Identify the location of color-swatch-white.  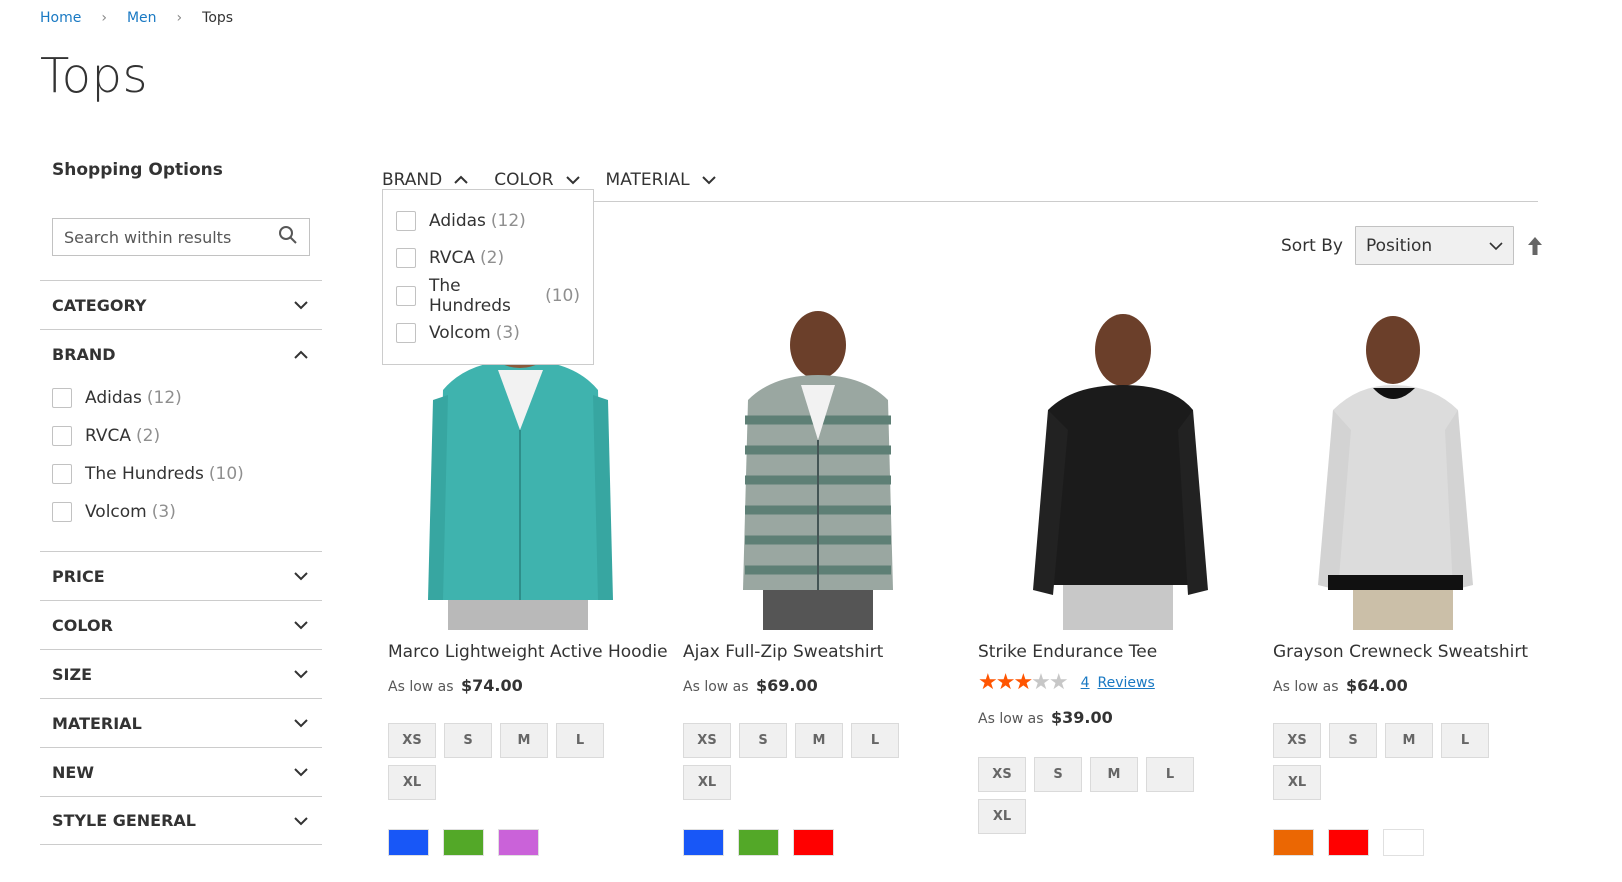
(1403, 842).